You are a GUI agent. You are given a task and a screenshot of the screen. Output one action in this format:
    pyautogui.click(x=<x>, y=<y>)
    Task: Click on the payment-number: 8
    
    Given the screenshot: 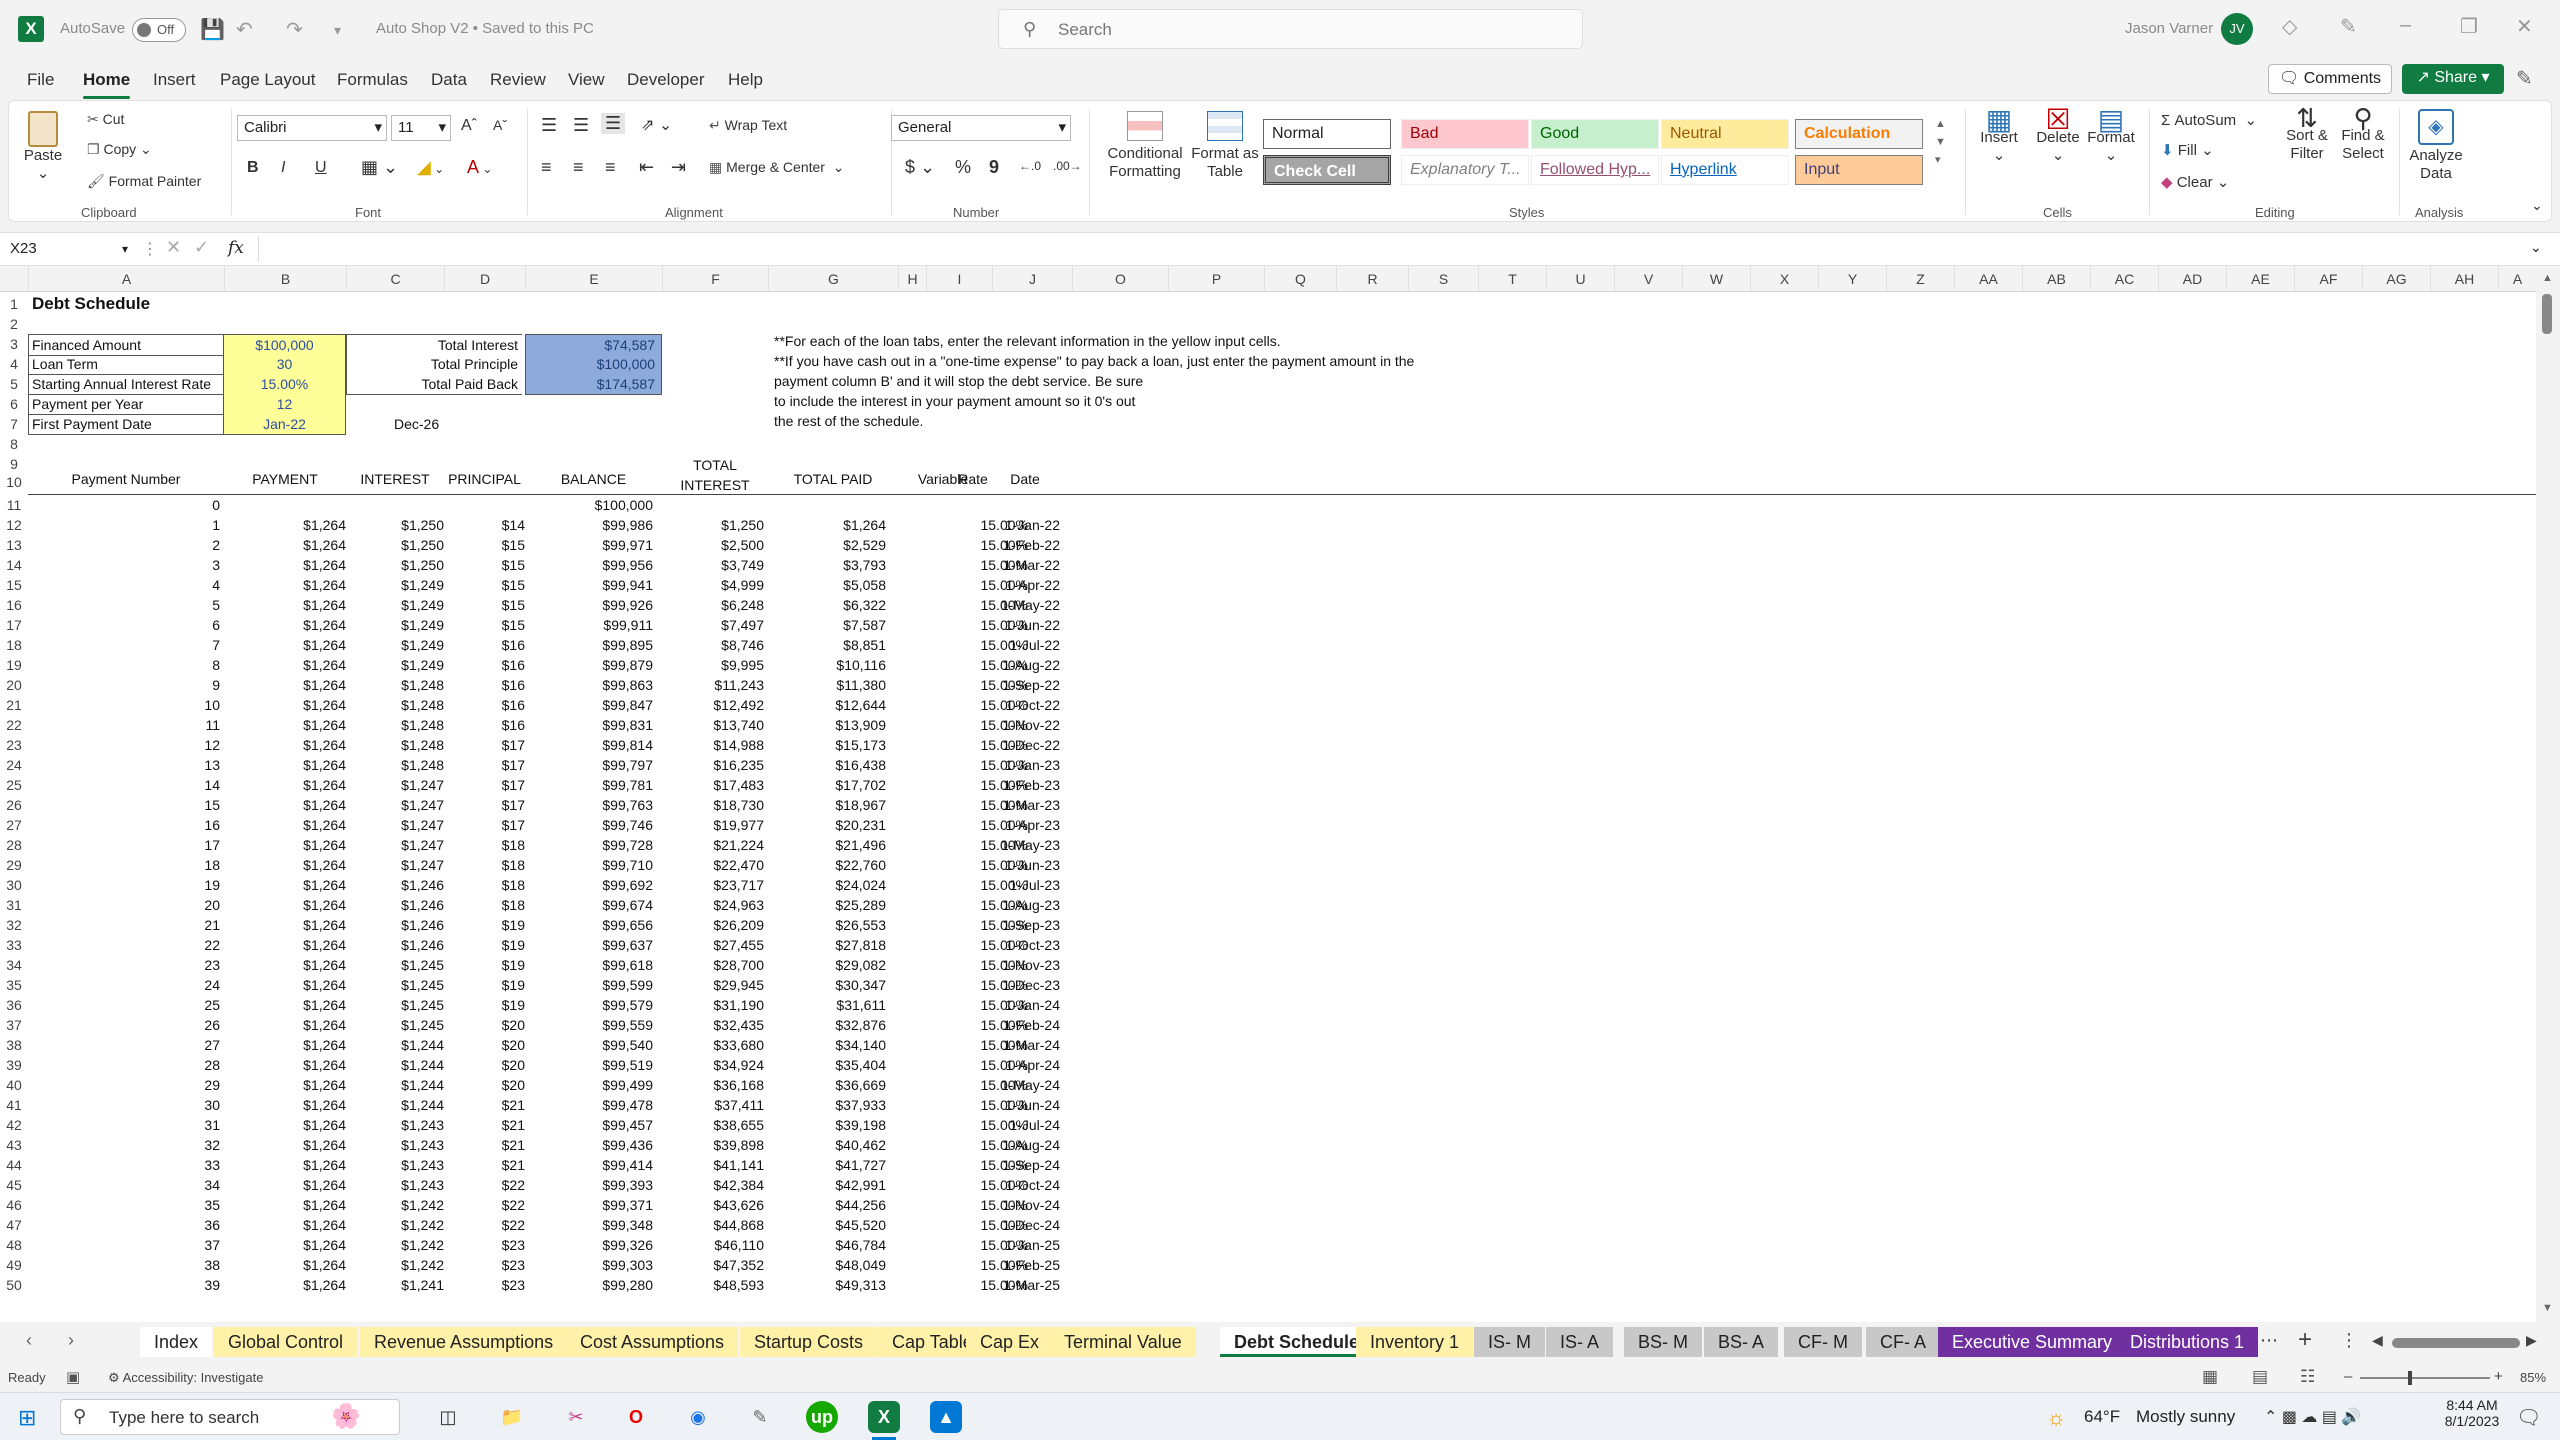 What is the action you would take?
    pyautogui.click(x=126, y=665)
    